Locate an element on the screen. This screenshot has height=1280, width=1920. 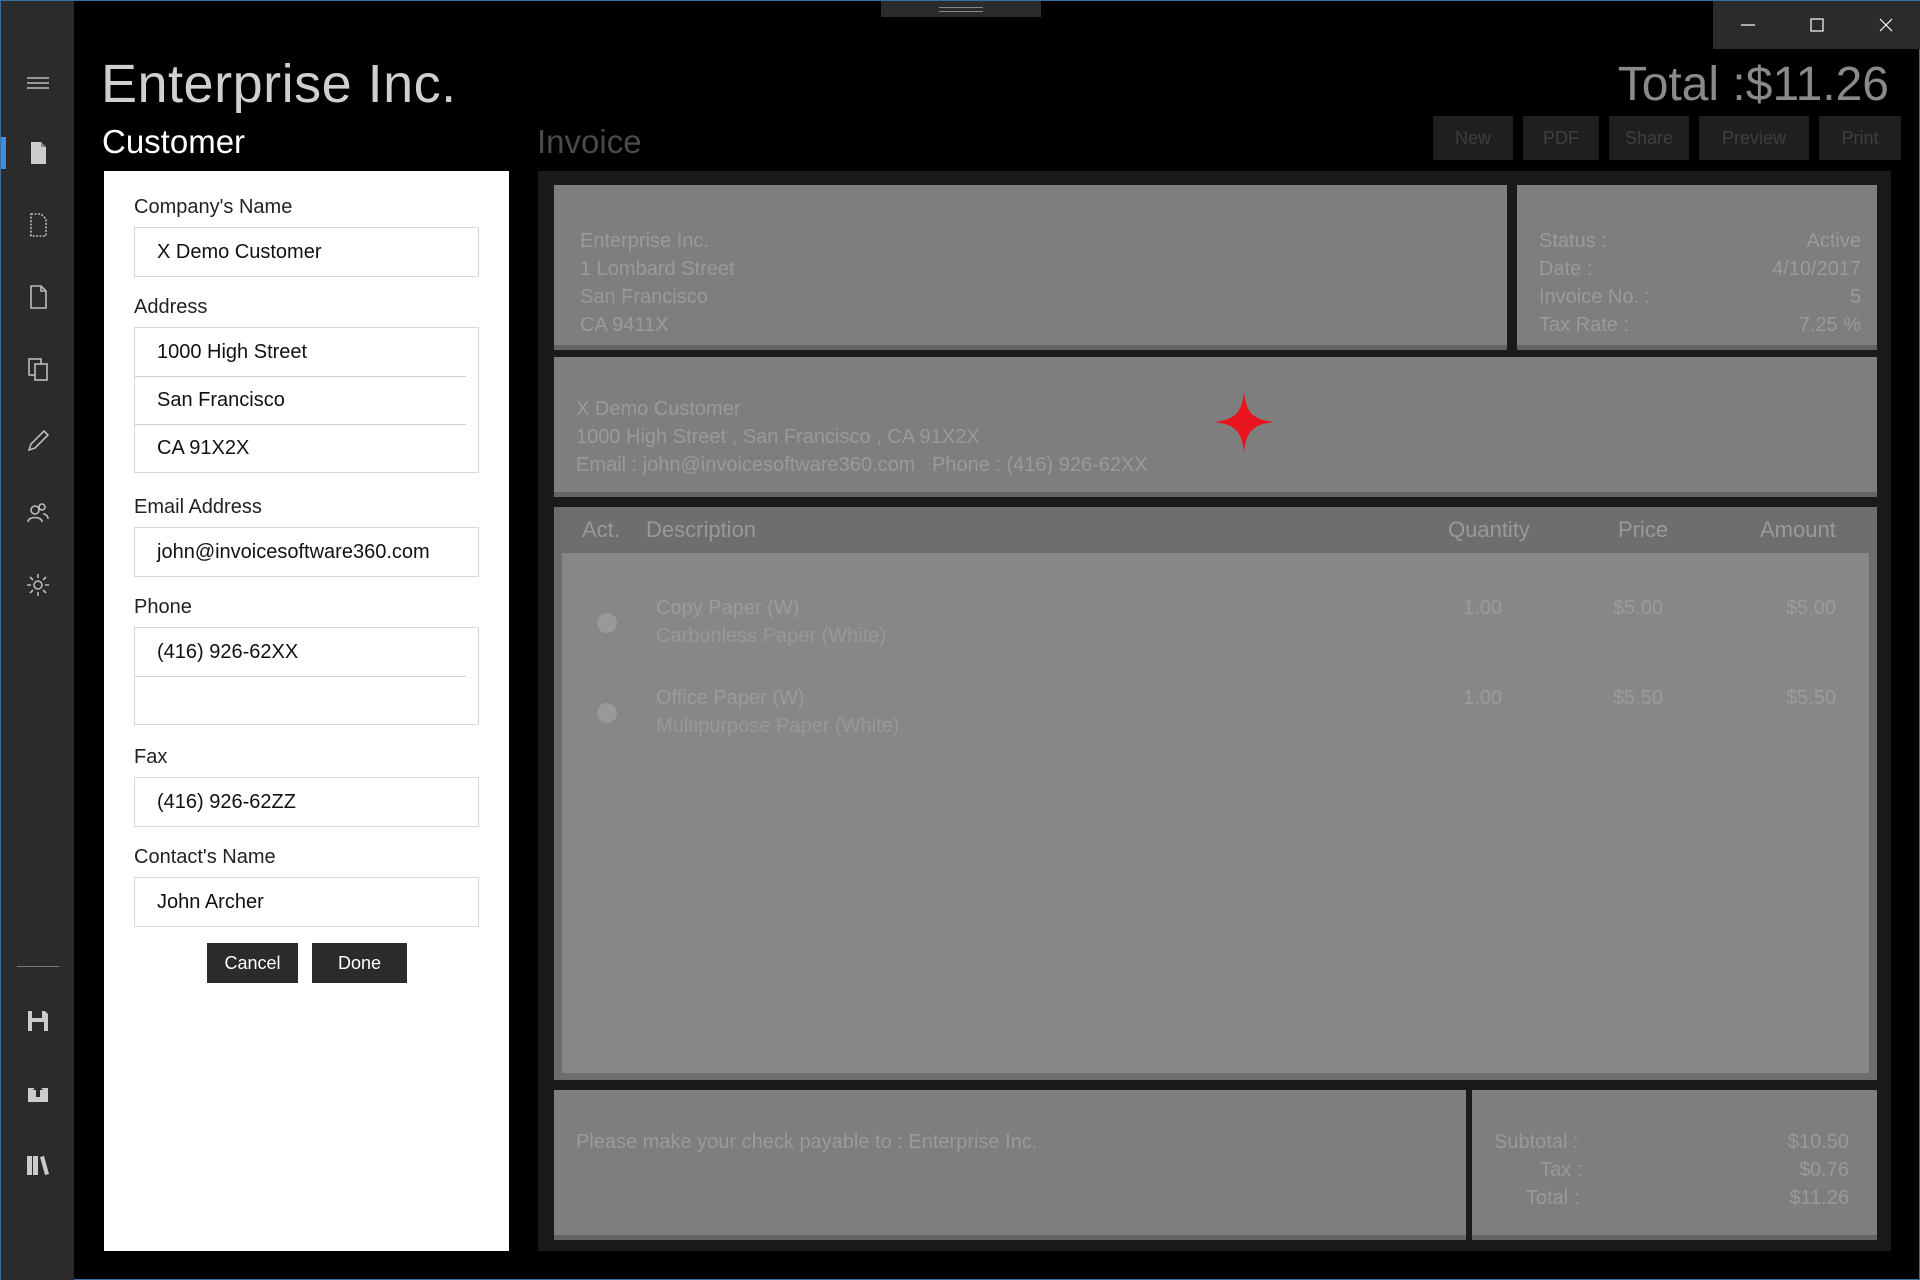
phone-field: (416) 926-62XX is located at coordinates (306, 676).